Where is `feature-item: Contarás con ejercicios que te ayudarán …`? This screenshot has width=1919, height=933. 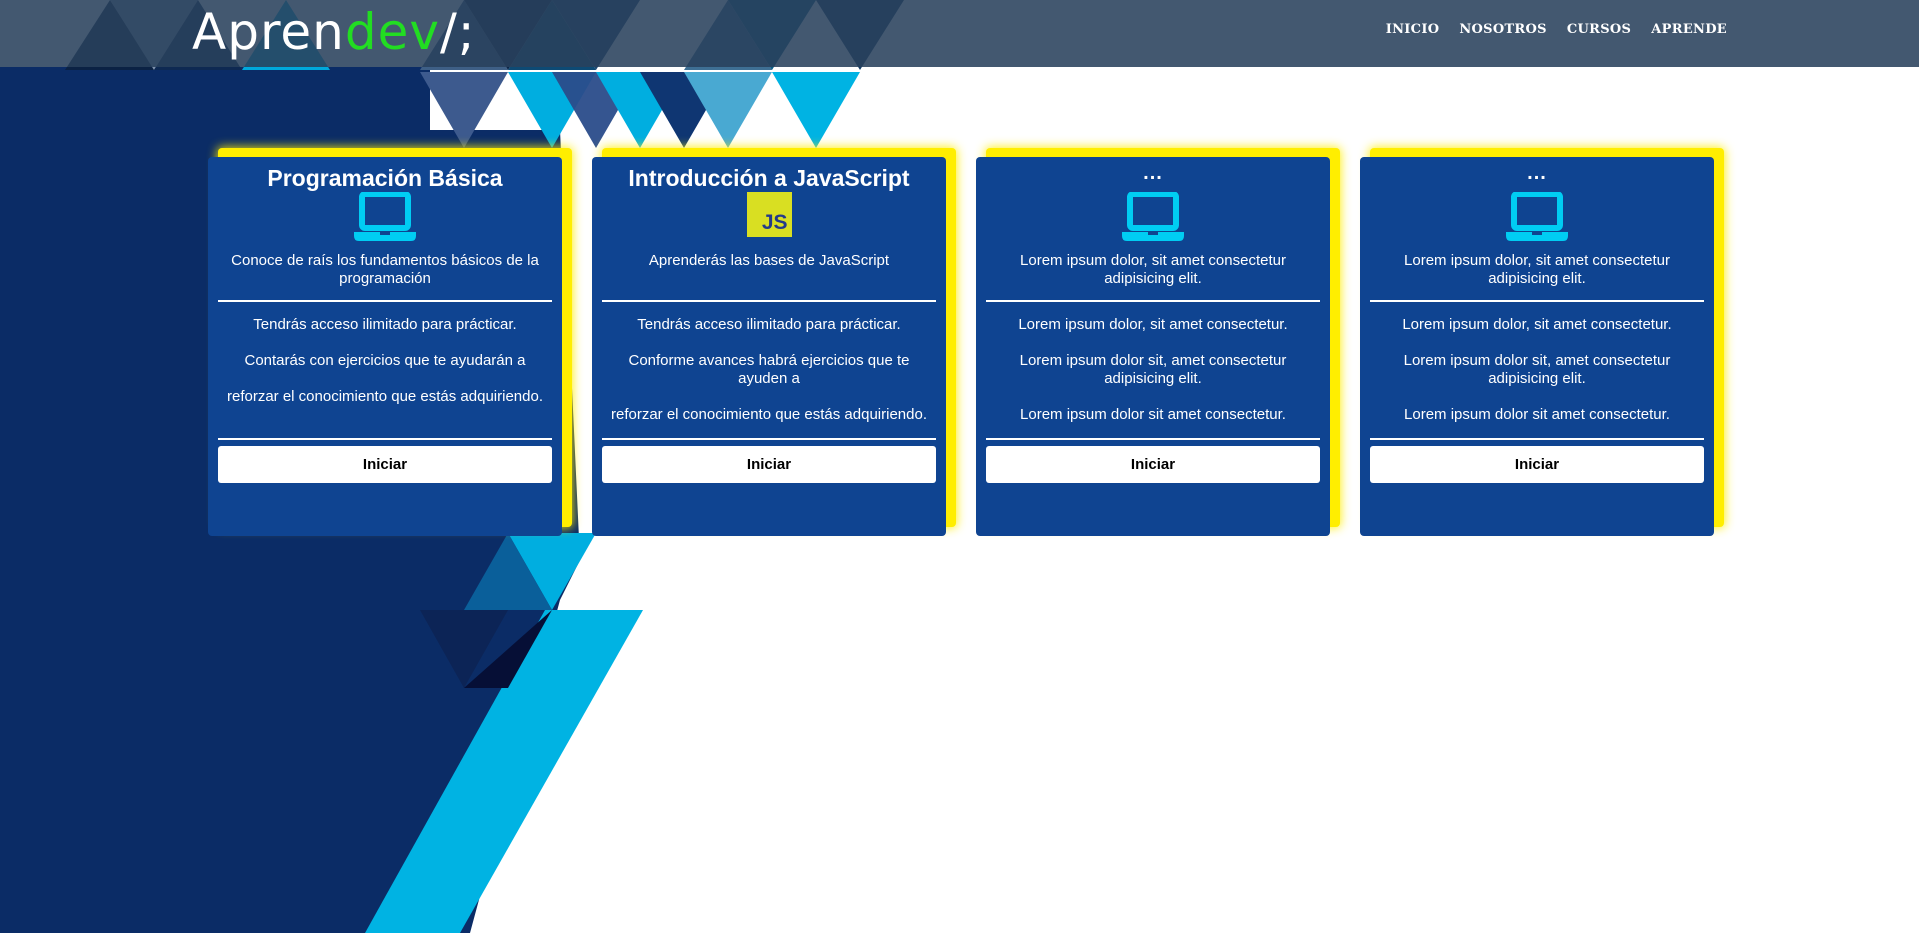 feature-item: Contarás con ejercicios que te ayudarán … is located at coordinates (385, 360).